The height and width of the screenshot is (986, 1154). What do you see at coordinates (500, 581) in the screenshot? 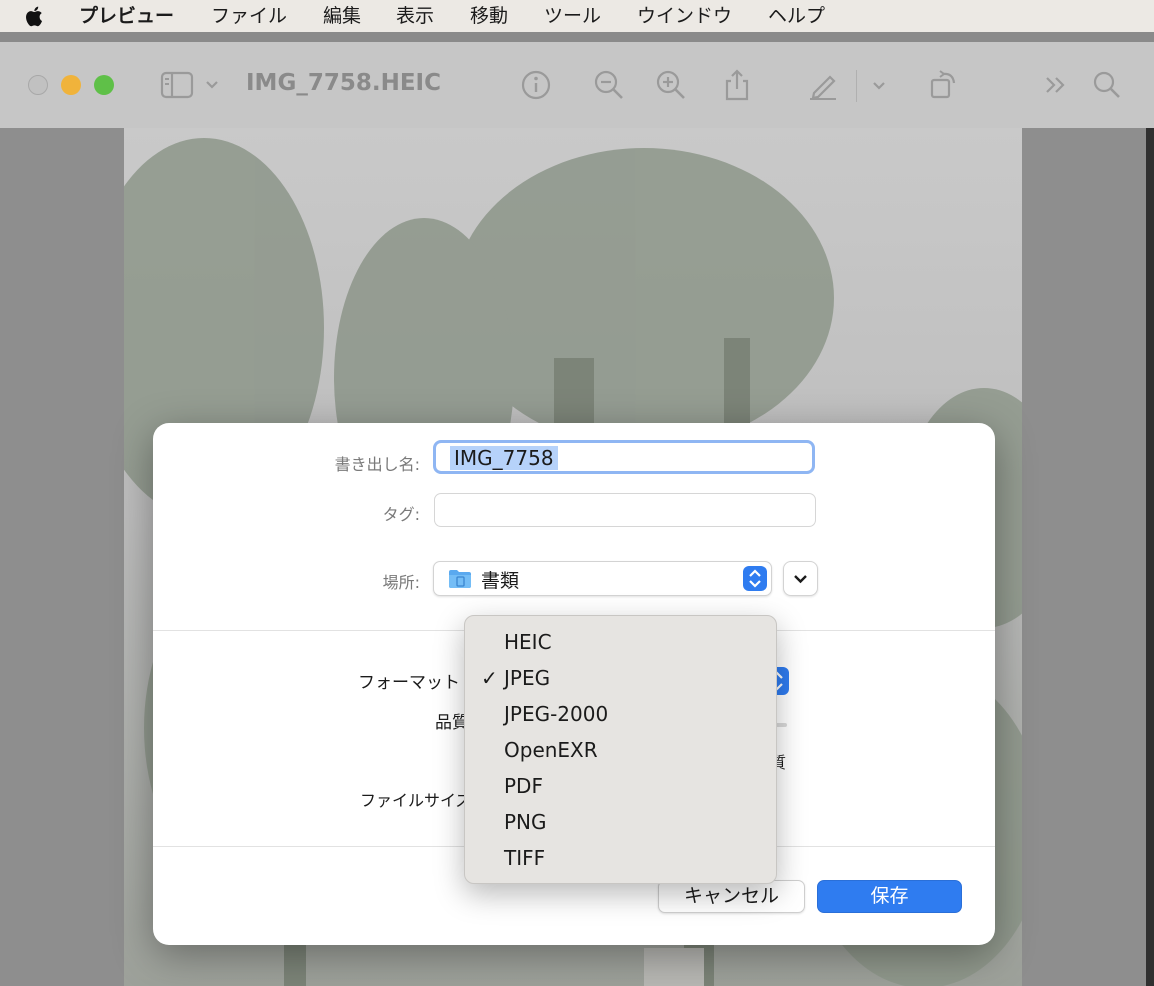
I see `location-value: 書類` at bounding box center [500, 581].